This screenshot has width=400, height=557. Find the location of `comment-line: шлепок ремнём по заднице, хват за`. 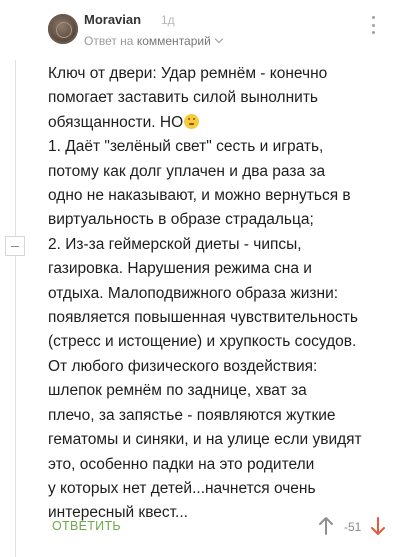

comment-line: шлепок ремнём по заднице, хват за is located at coordinates (177, 391).